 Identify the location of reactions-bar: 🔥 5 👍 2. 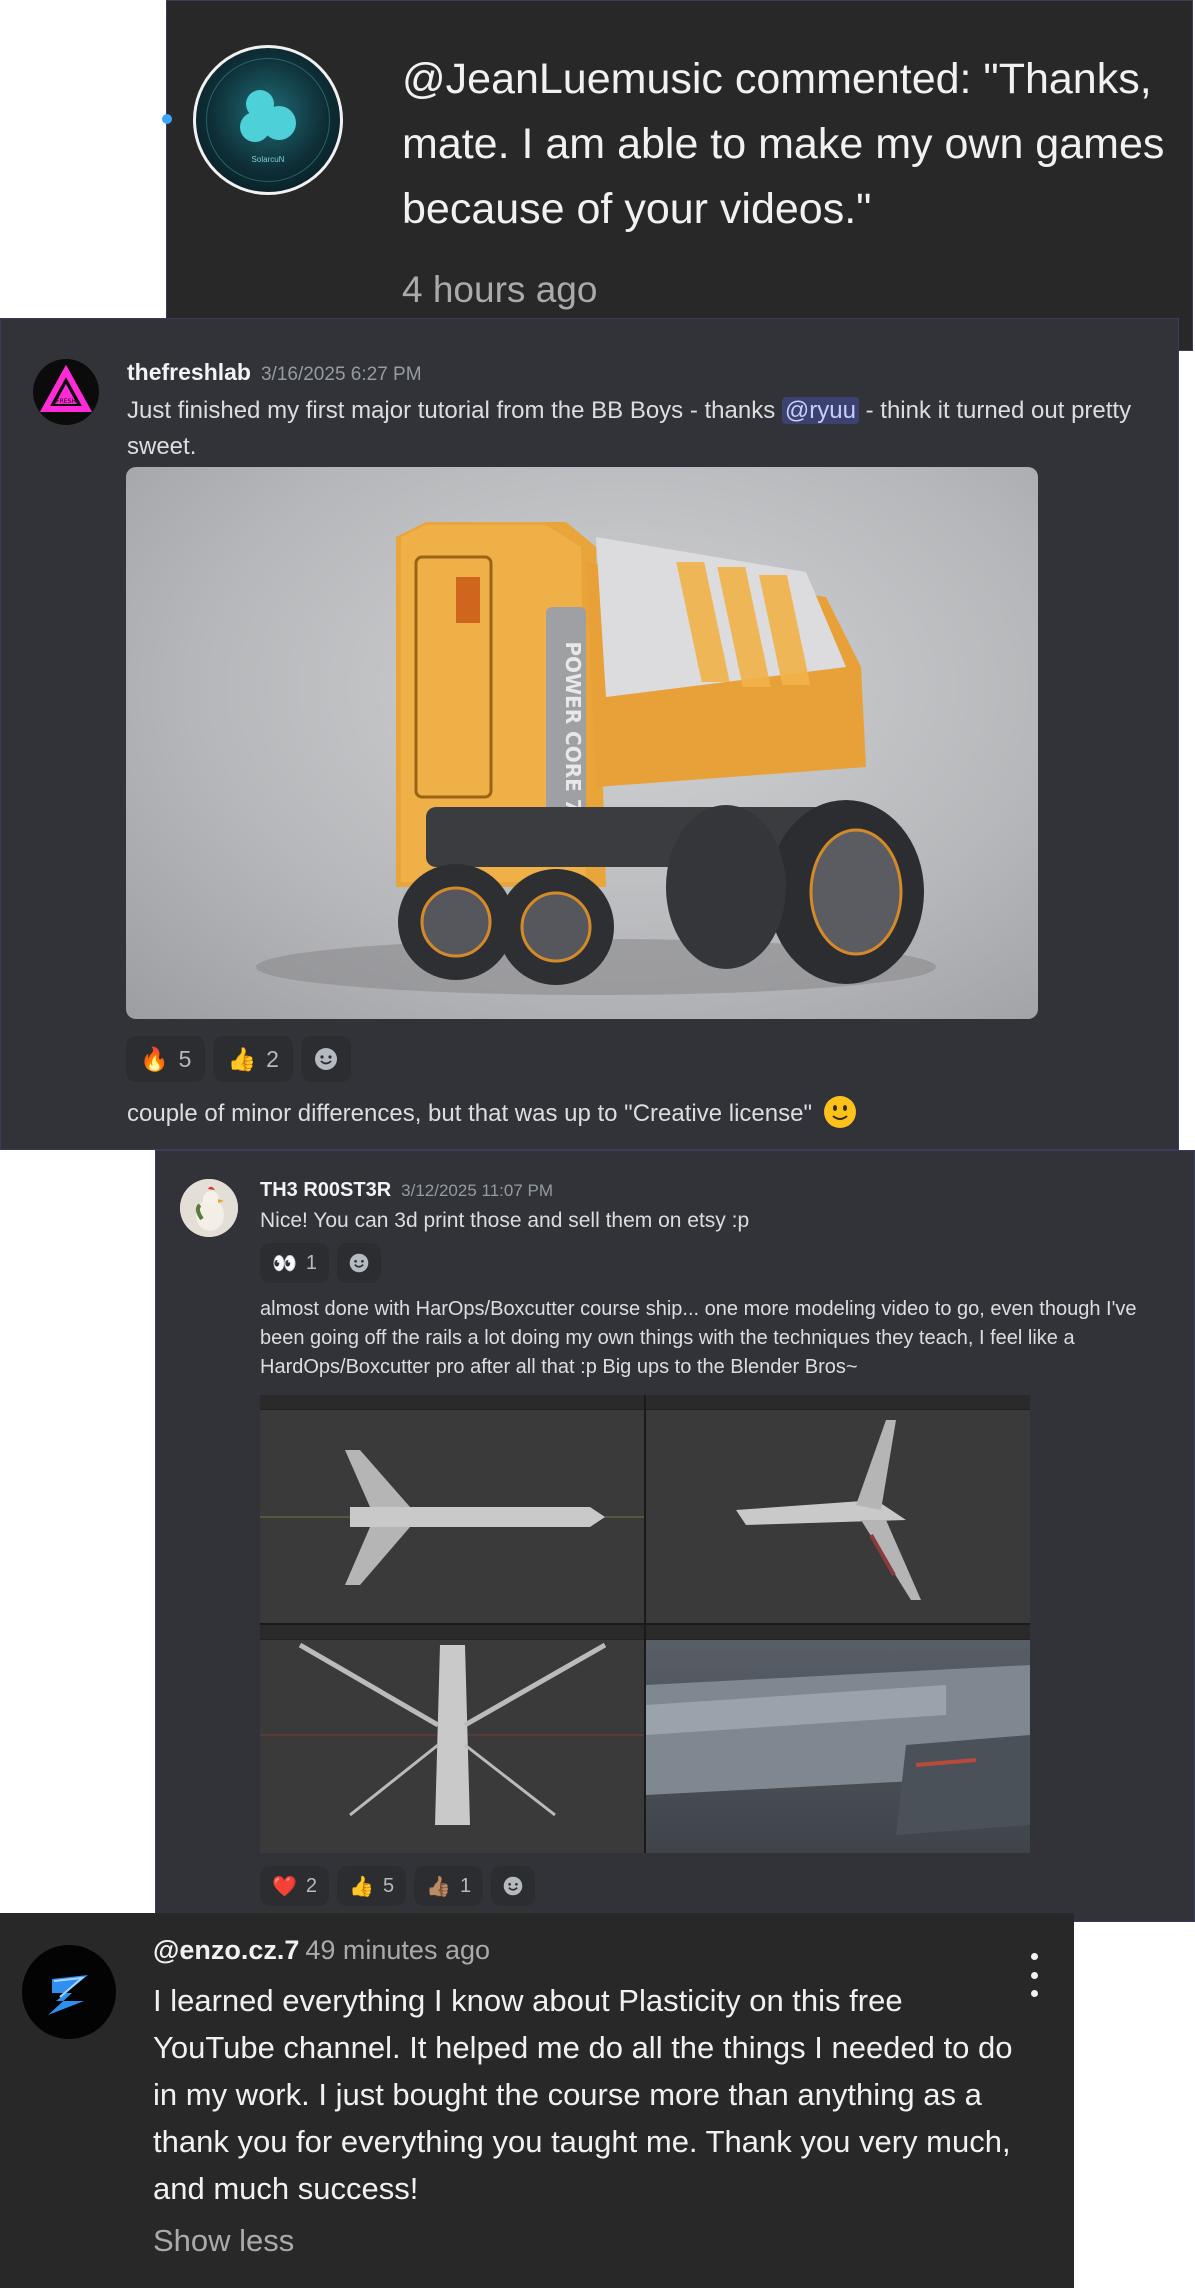
(238, 1059).